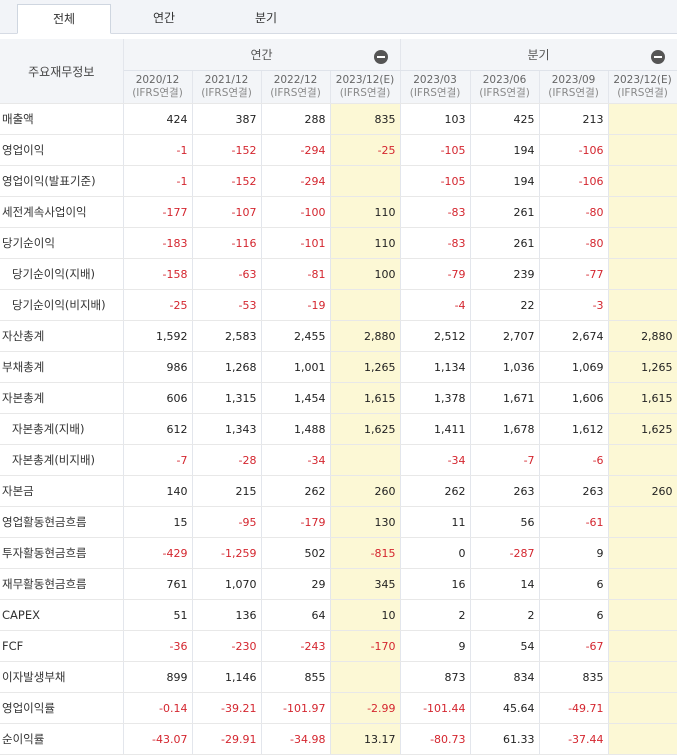  What do you see at coordinates (435, 677) in the screenshot?
I see `value-cell: 873` at bounding box center [435, 677].